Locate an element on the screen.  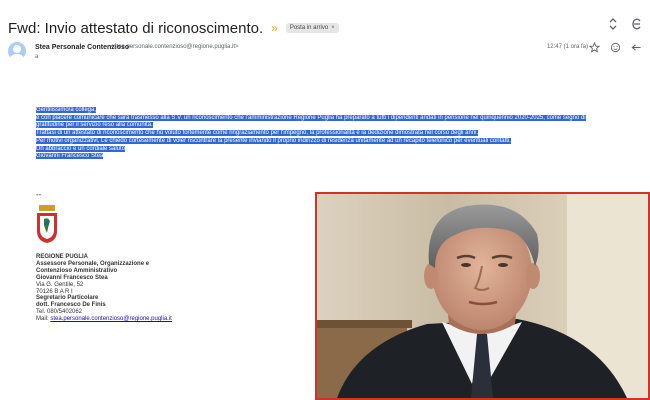
emoji-reaction-icon is located at coordinates (615, 49).